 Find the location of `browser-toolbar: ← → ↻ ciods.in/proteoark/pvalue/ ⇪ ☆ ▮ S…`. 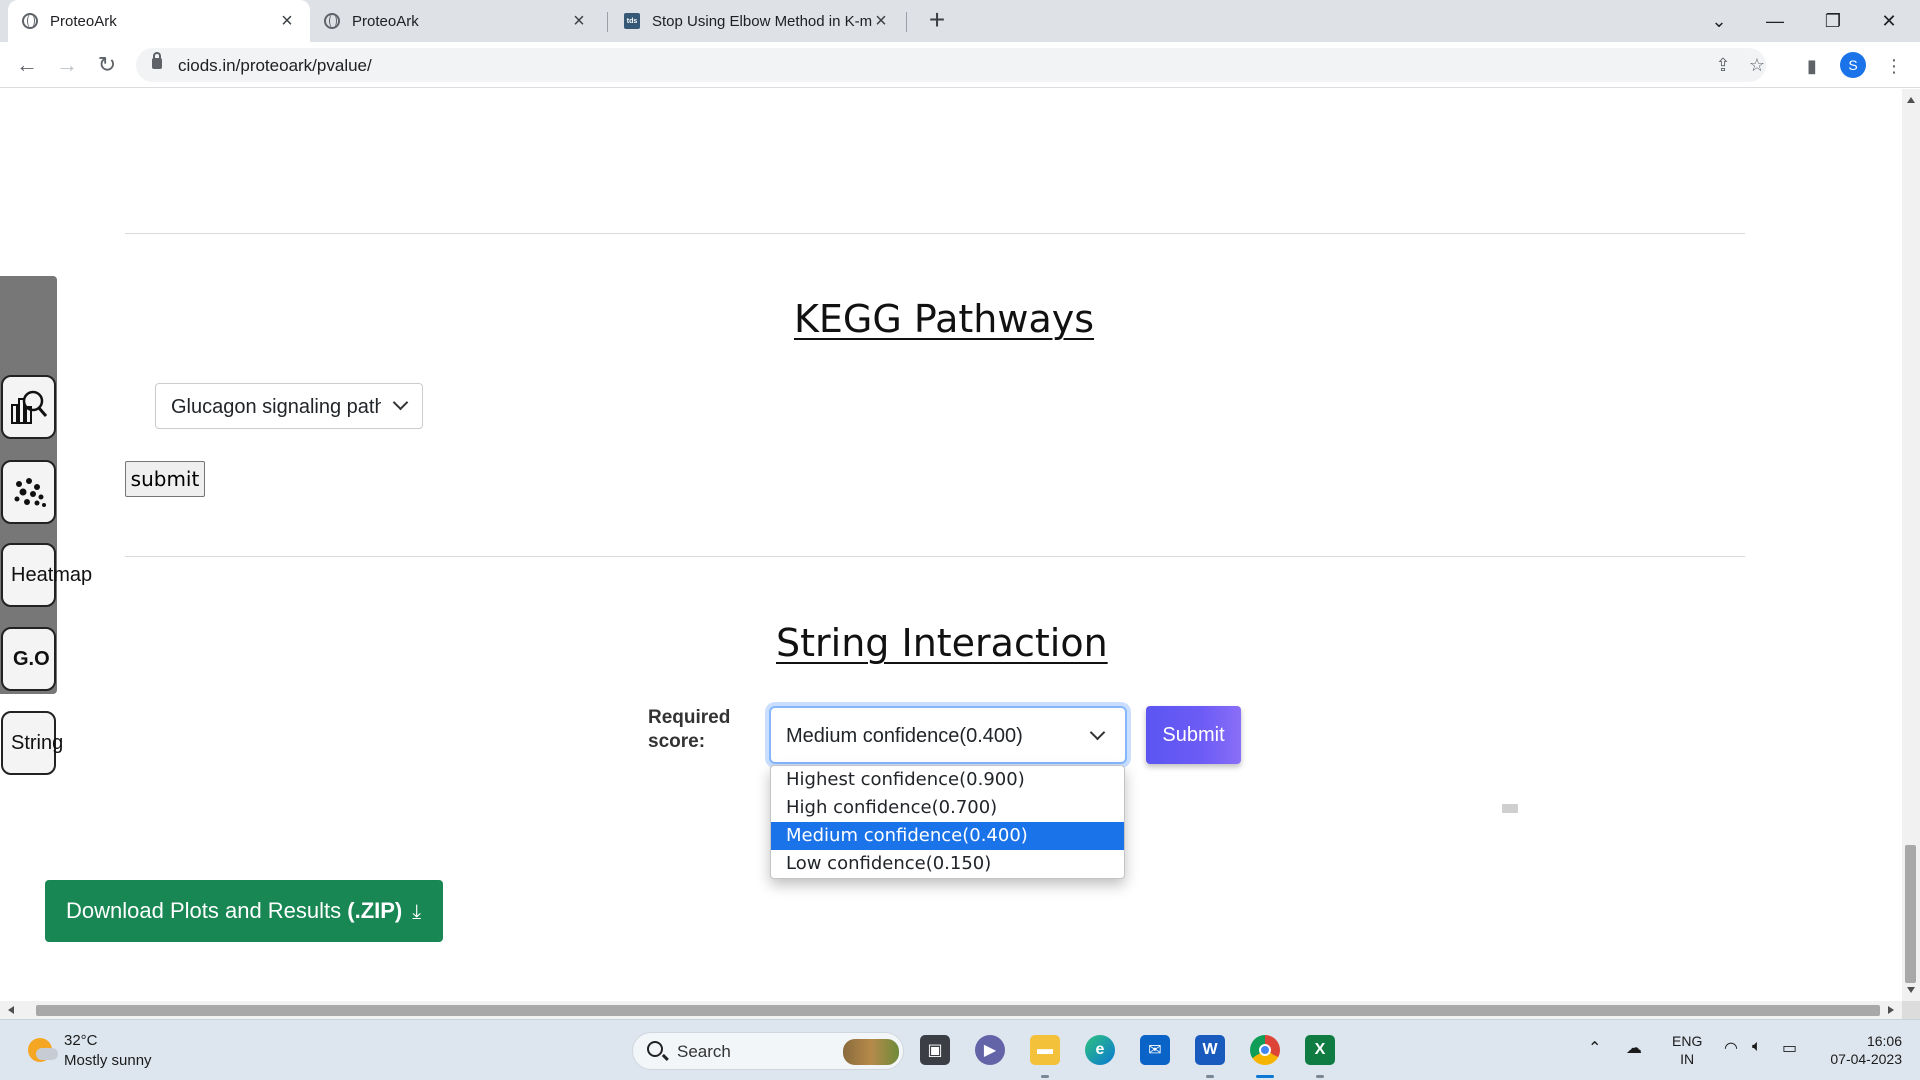

browser-toolbar: ← → ↻ ciods.in/proteoark/pvalue/ ⇪ ☆ ▮ S… is located at coordinates (960, 65).